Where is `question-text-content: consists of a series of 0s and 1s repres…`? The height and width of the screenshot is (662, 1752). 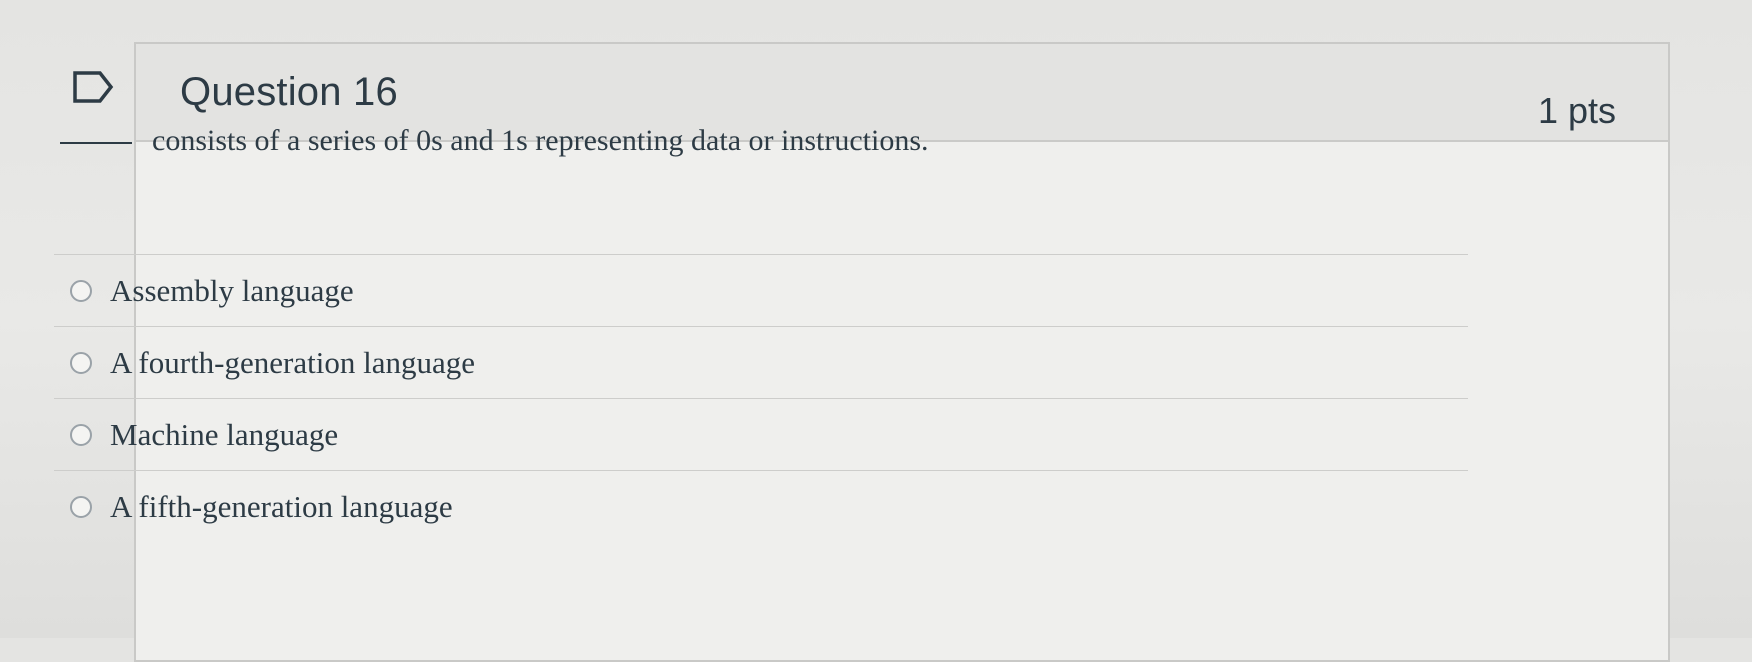 question-text-content: consists of a series of 0s and 1s repres… is located at coordinates (540, 140).